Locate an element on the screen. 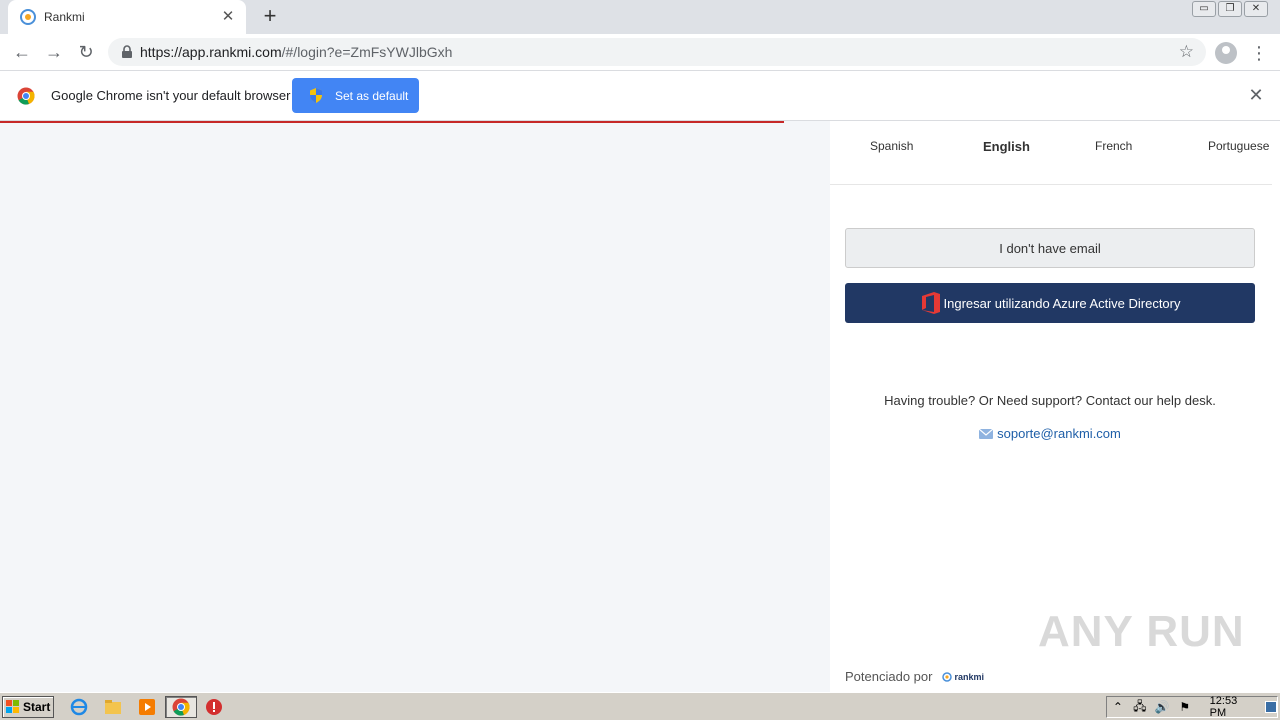 The height and width of the screenshot is (720, 1280). rankmi-logo-text: rankmi is located at coordinates (969, 676).